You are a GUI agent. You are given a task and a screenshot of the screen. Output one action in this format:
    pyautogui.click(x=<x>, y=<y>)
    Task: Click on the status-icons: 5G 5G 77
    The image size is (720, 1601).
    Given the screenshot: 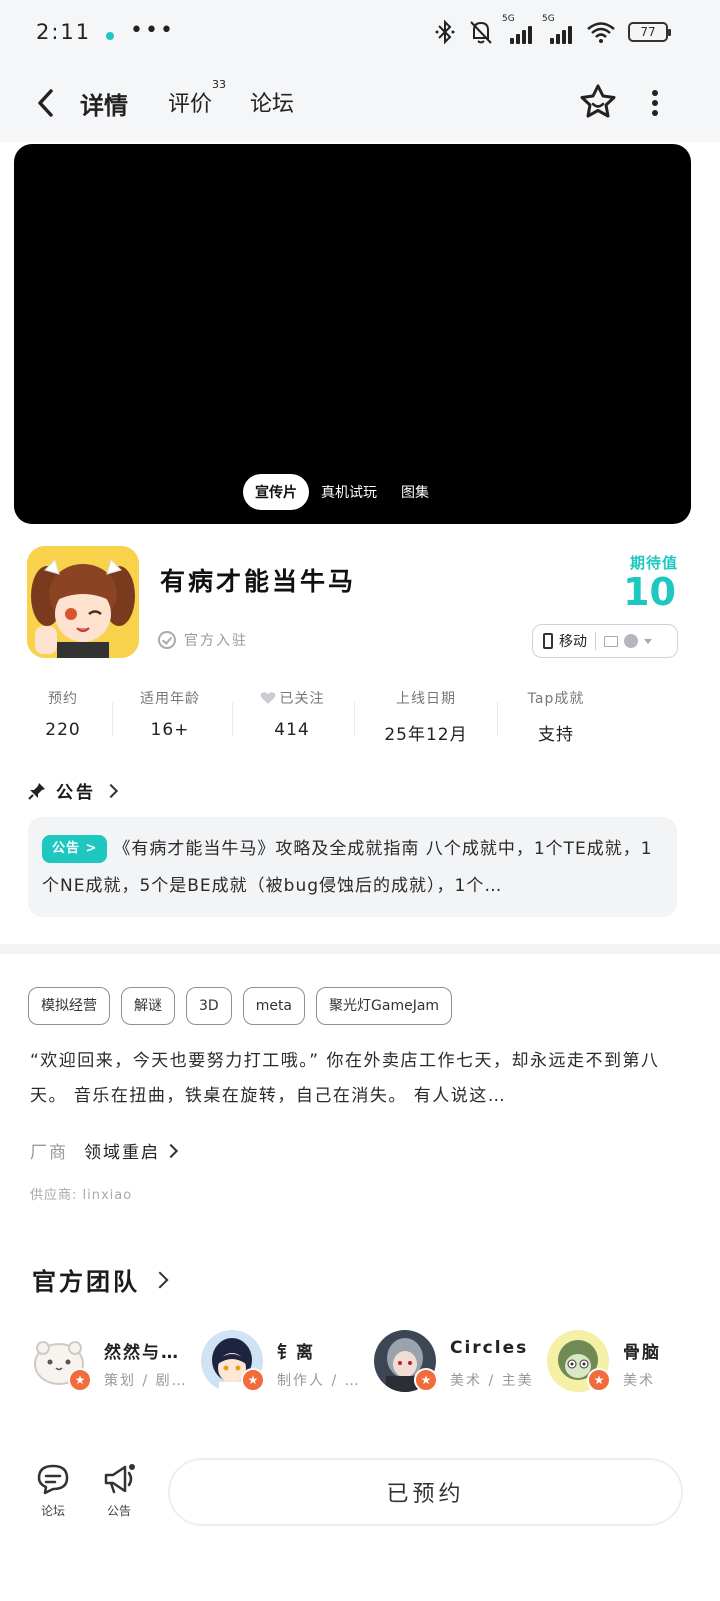 What is the action you would take?
    pyautogui.click(x=552, y=31)
    